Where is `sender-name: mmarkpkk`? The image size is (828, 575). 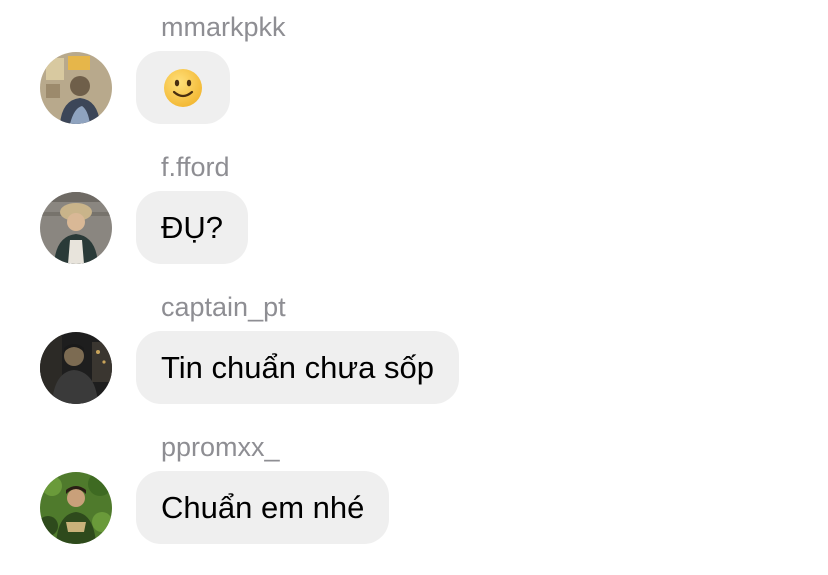 sender-name: mmarkpkk is located at coordinates (223, 27).